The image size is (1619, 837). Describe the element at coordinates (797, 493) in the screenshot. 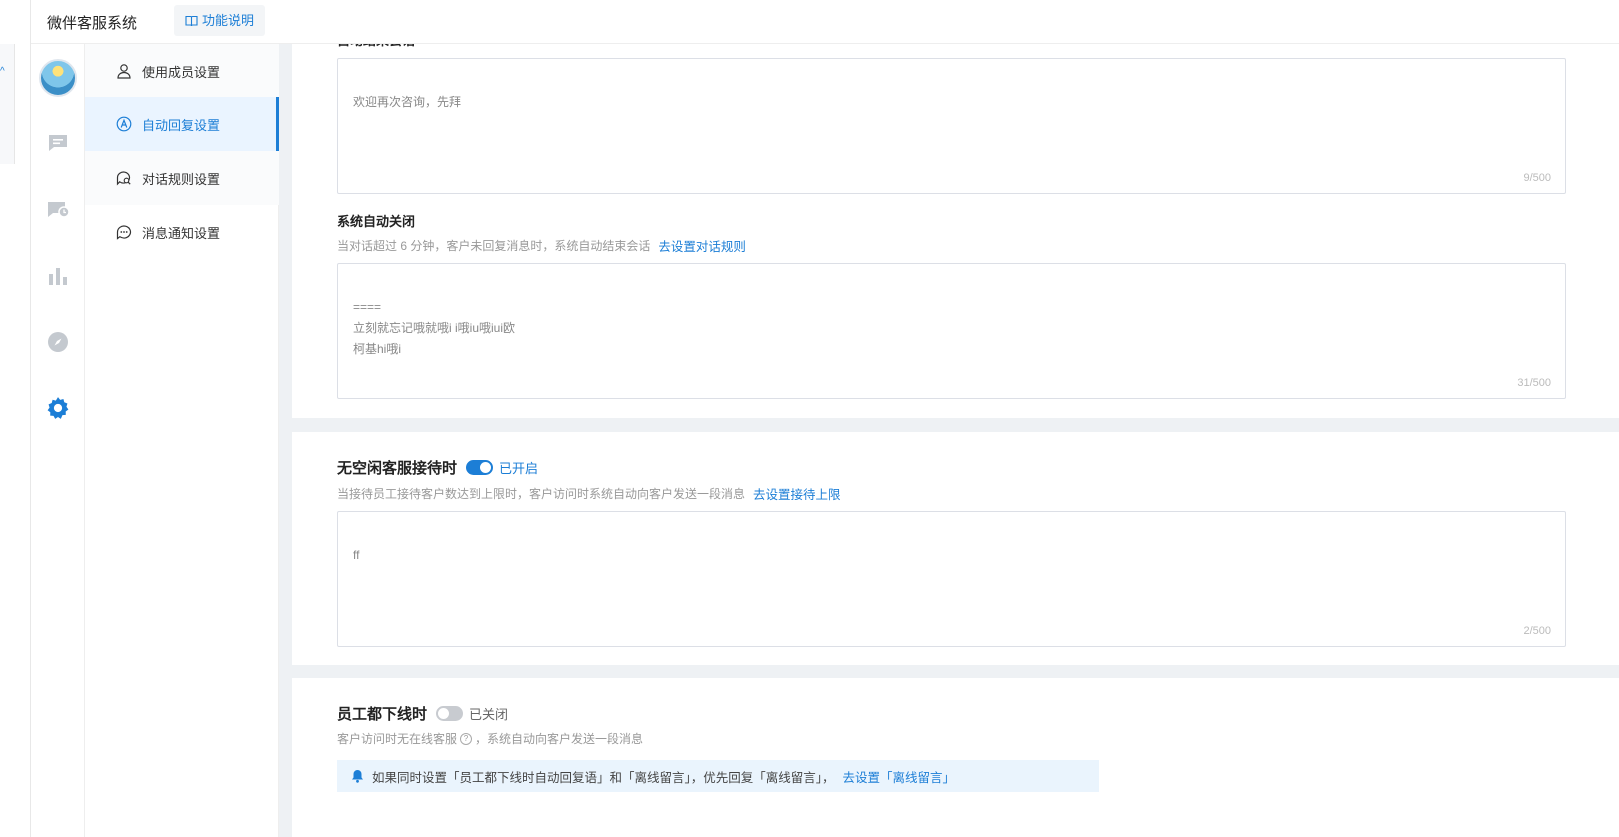

I see `reception-limit-link: 去设置接待上限` at that location.